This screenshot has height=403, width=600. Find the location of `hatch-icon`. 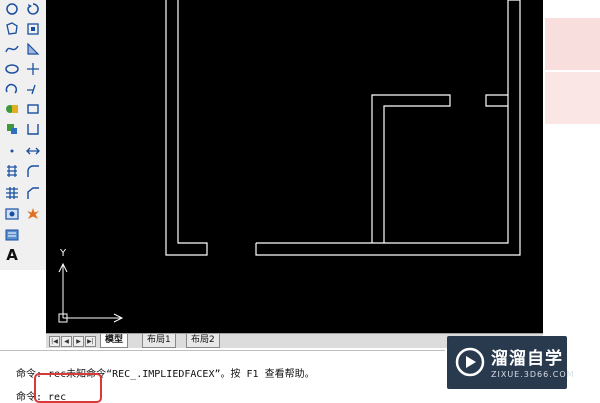

hatch-icon is located at coordinates (12, 171).